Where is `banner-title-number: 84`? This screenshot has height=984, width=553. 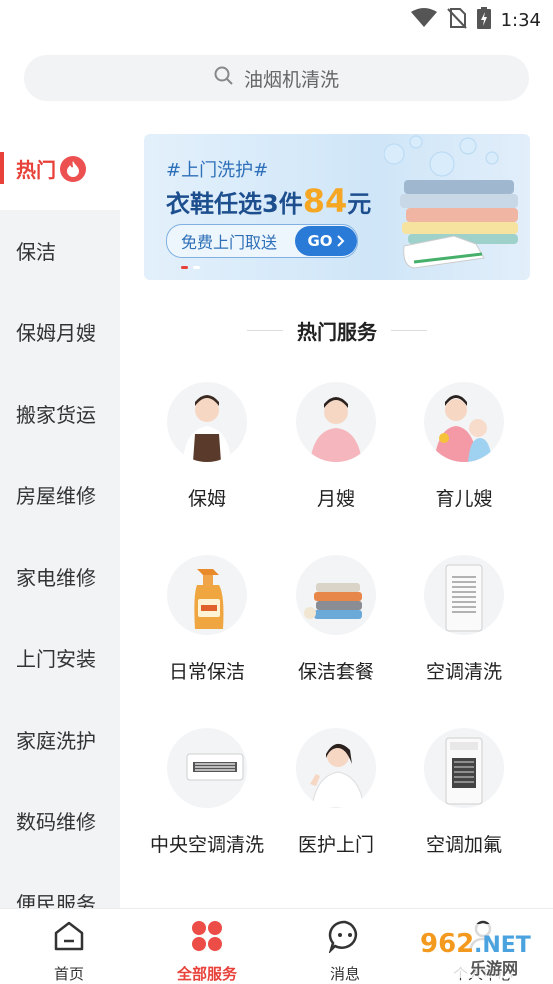 banner-title-number: 84 is located at coordinates (325, 201).